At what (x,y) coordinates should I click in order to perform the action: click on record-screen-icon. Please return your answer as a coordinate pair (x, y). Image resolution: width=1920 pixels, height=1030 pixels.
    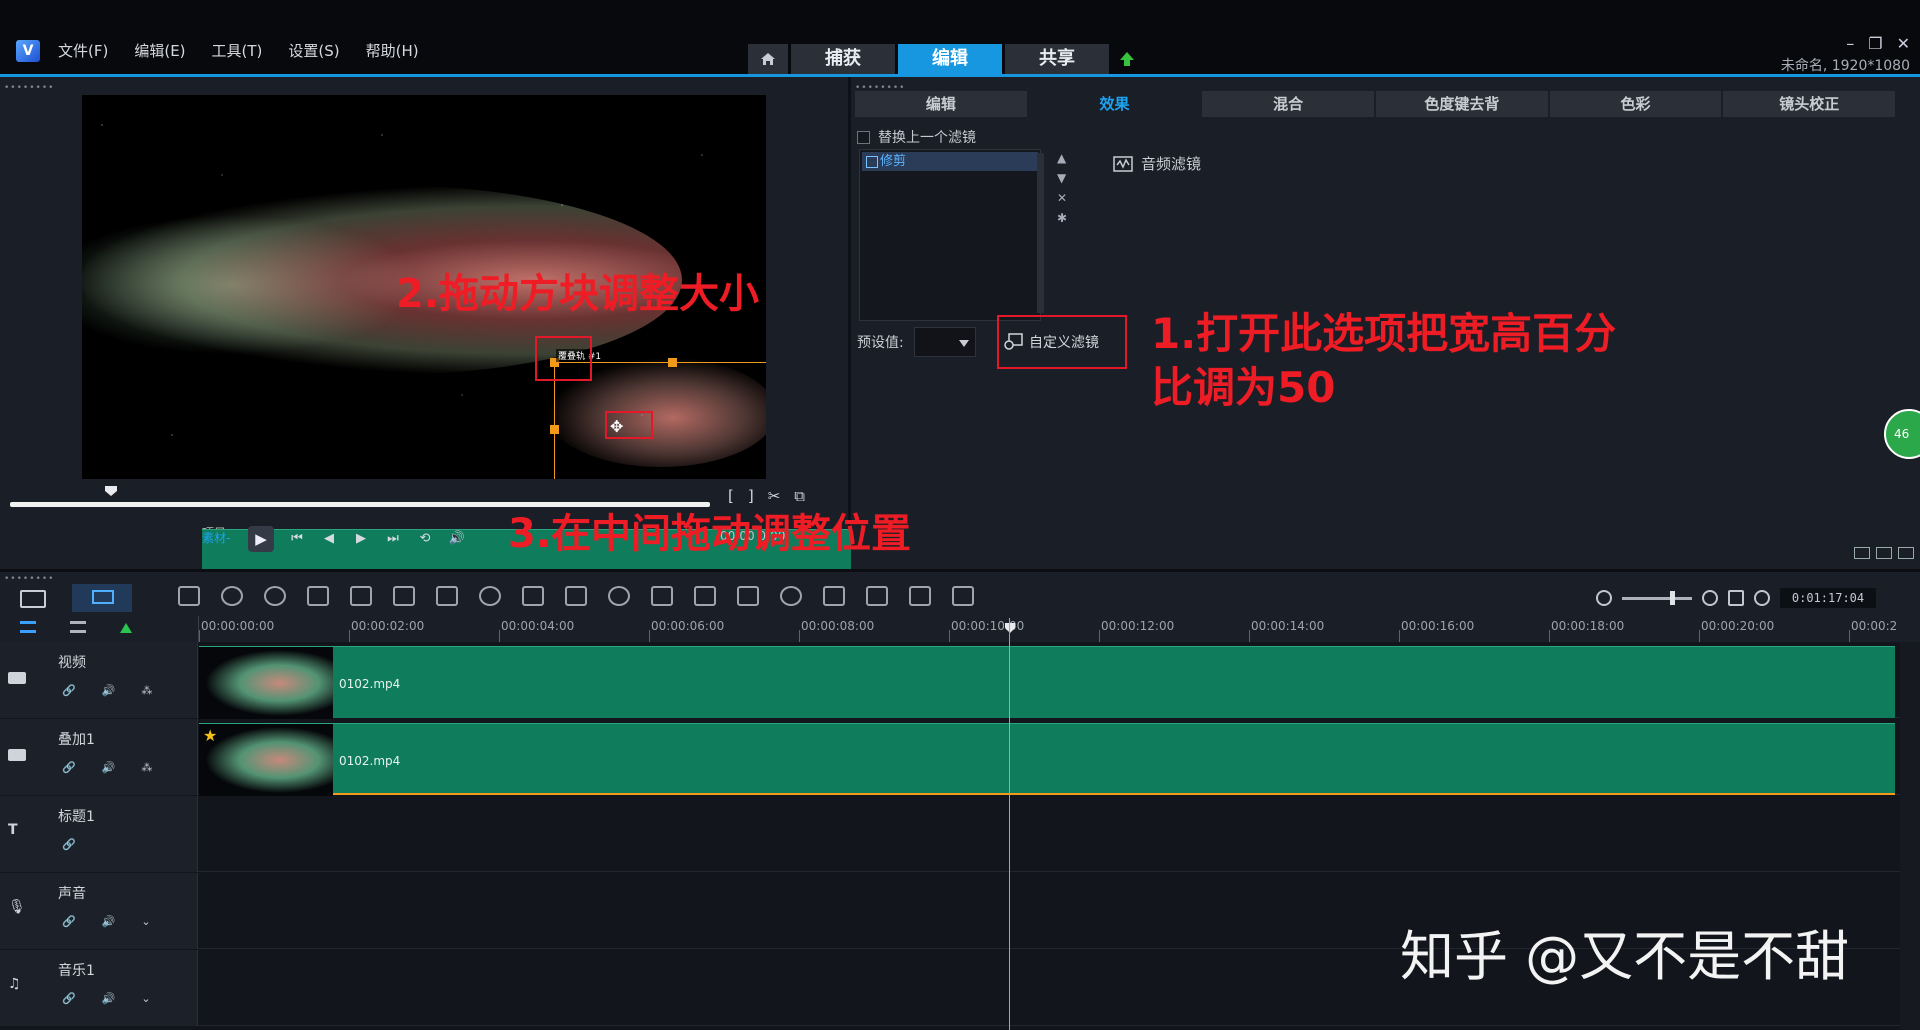
    Looking at the image, I should click on (361, 596).